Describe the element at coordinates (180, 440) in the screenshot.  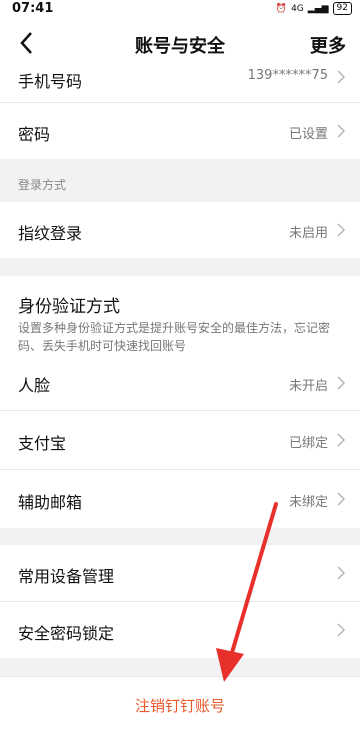
I see `alipay-row: 支付宝 已绑定` at that location.